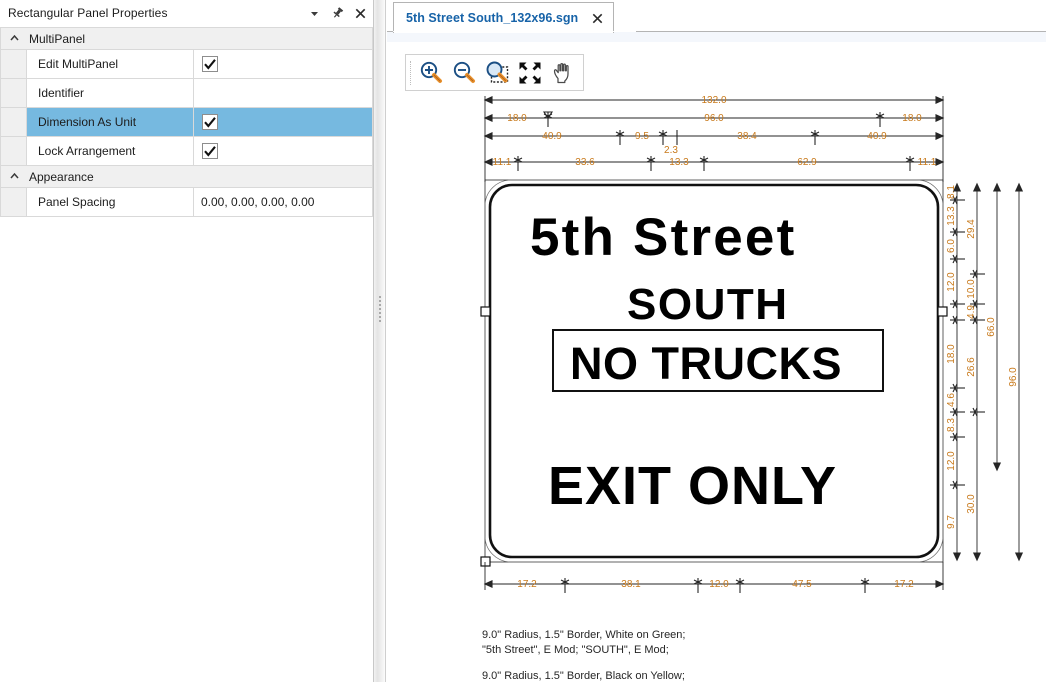  I want to click on property-value: 0.00, 0.00, 0.00, 0.00, so click(283, 202).